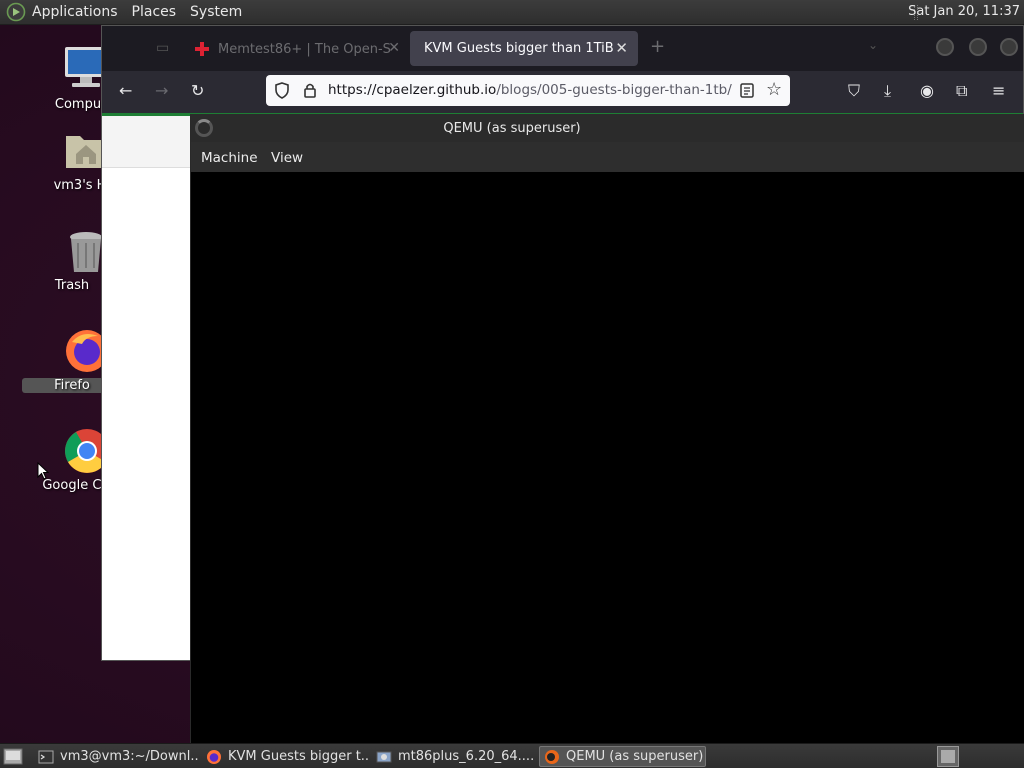 This screenshot has width=1024, height=768. I want to click on machine-menu: Machine, so click(229, 158).